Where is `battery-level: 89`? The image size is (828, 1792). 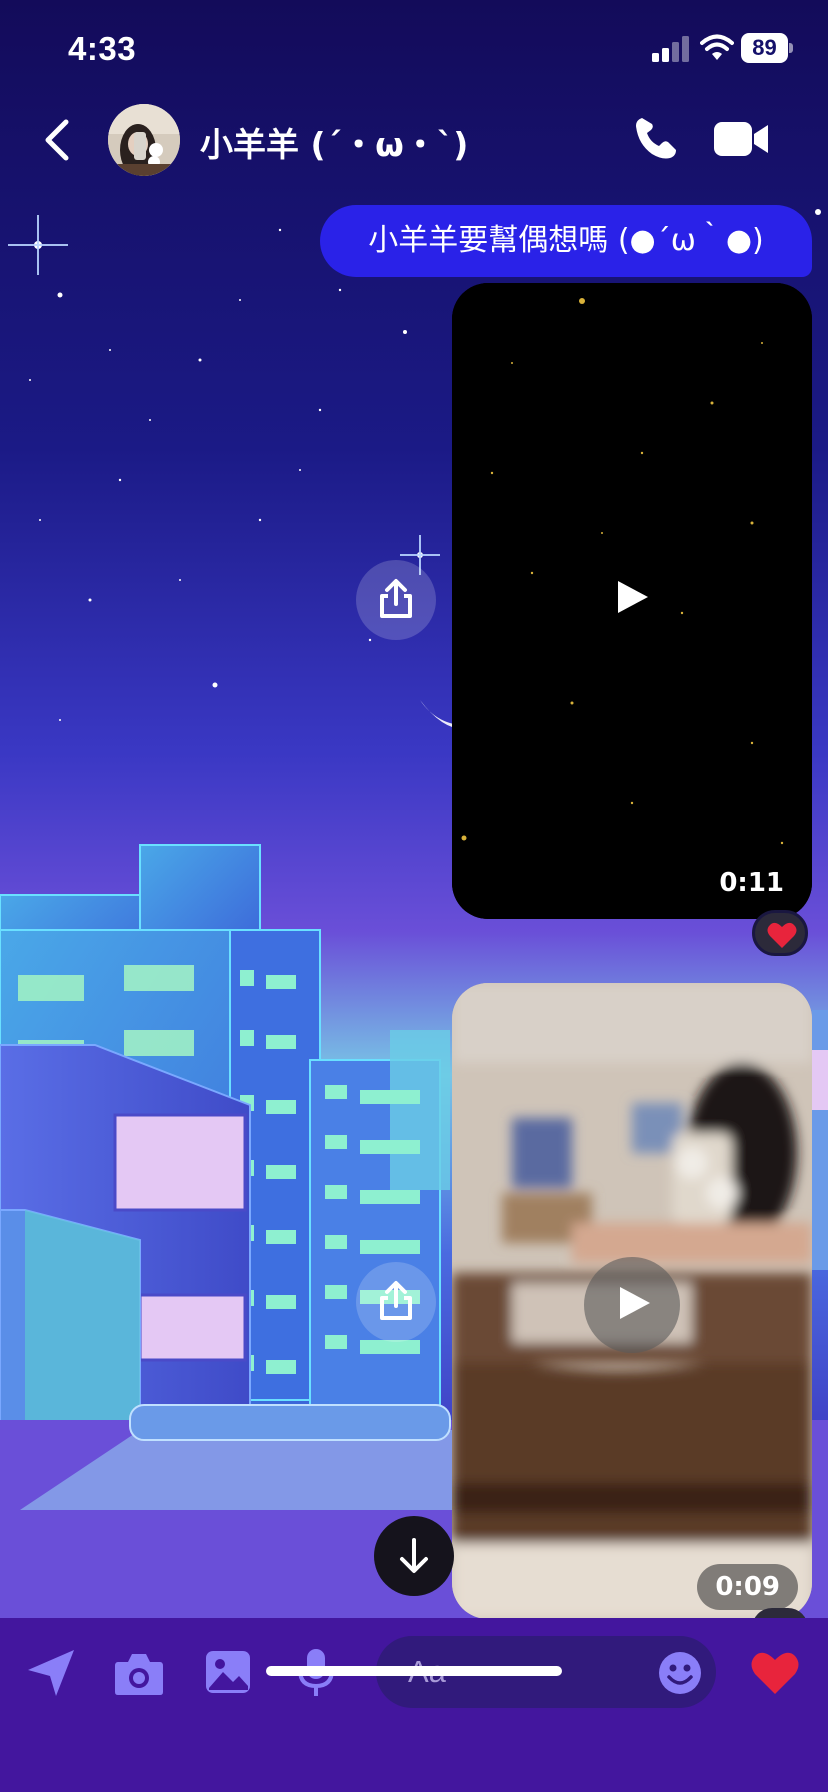
battery-level: 89 is located at coordinates (764, 48).